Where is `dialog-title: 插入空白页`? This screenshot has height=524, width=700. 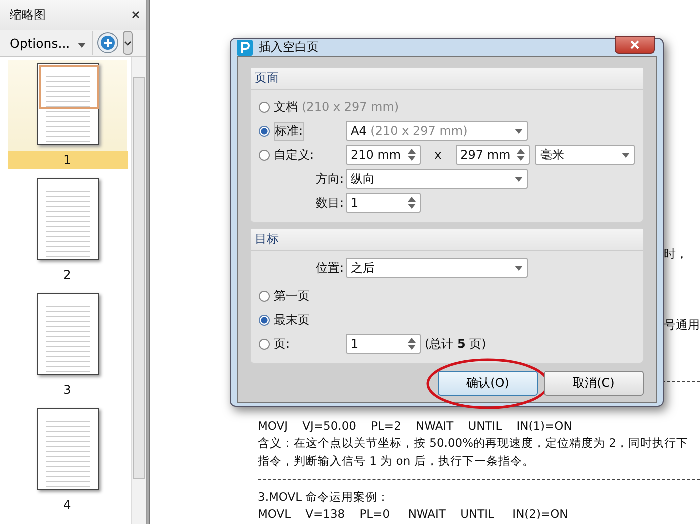
dialog-title: 插入空白页 is located at coordinates (289, 47).